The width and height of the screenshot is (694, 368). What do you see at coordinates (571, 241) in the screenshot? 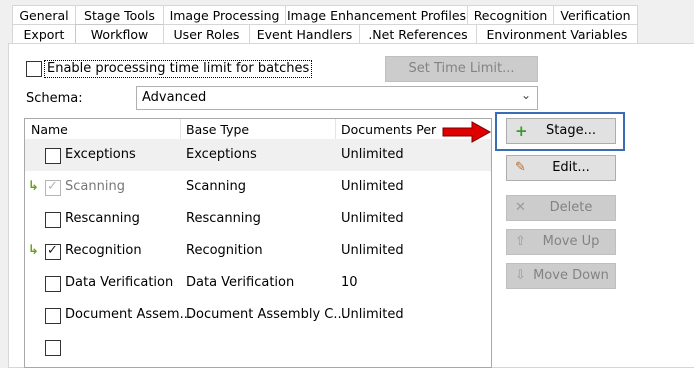
I see `move-up-label: Move Up` at bounding box center [571, 241].